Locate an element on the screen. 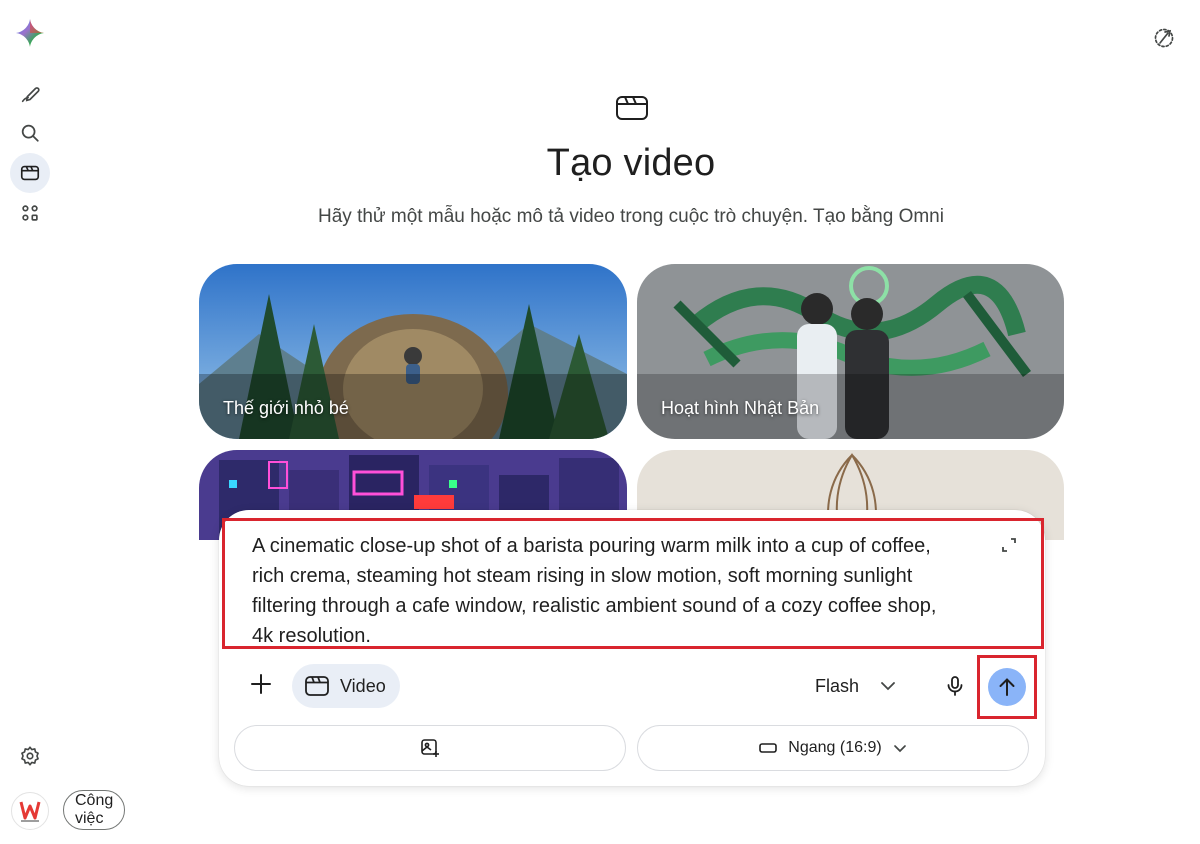  template-card-tiny-world: Thế giới nhỏ bé is located at coordinates (413, 351).